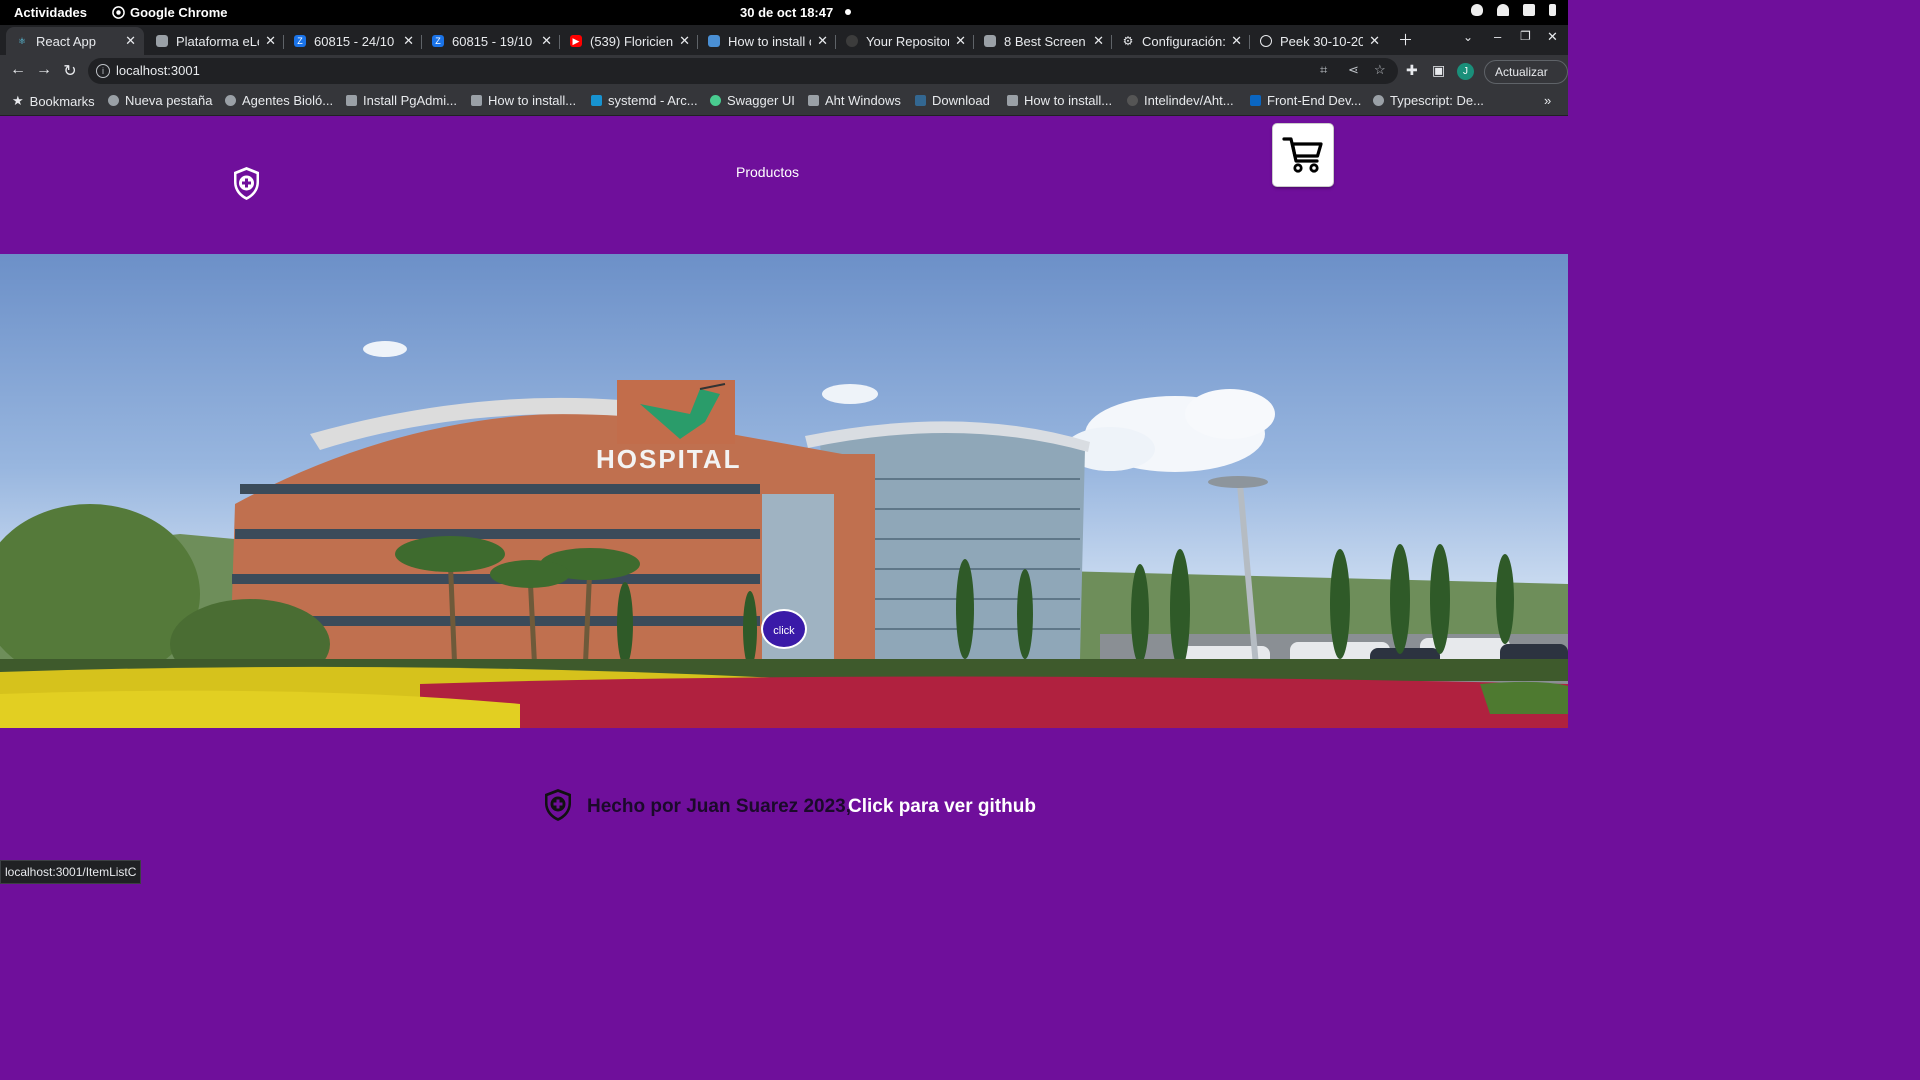 Image resolution: width=1920 pixels, height=1080 pixels. What do you see at coordinates (1438, 70) in the screenshot?
I see `side-panel-icon: ▣` at bounding box center [1438, 70].